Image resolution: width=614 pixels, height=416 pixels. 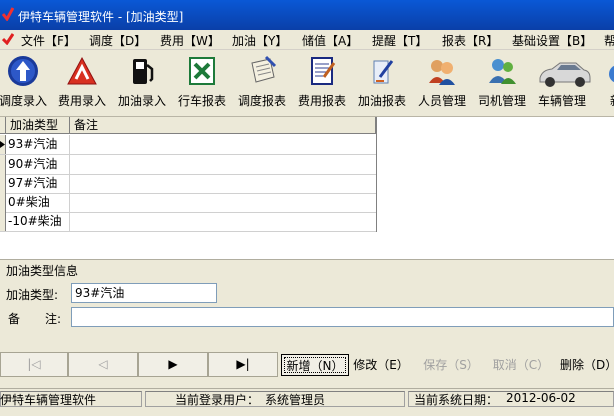 What do you see at coordinates (451, 365) in the screenshot?
I see `save-button: 保存（S）` at bounding box center [451, 365].